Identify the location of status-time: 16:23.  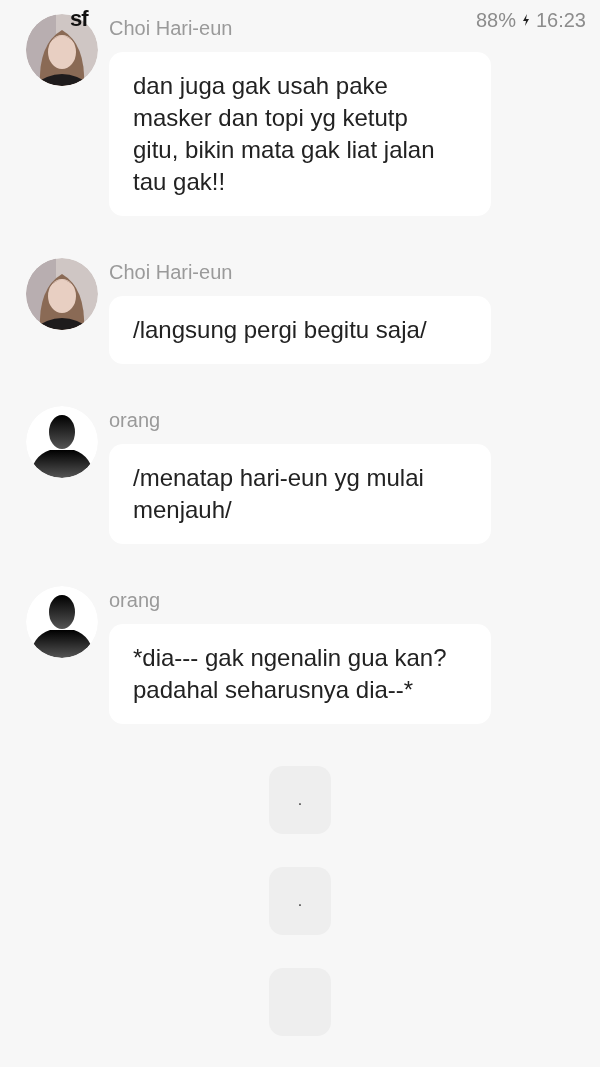
(560, 20).